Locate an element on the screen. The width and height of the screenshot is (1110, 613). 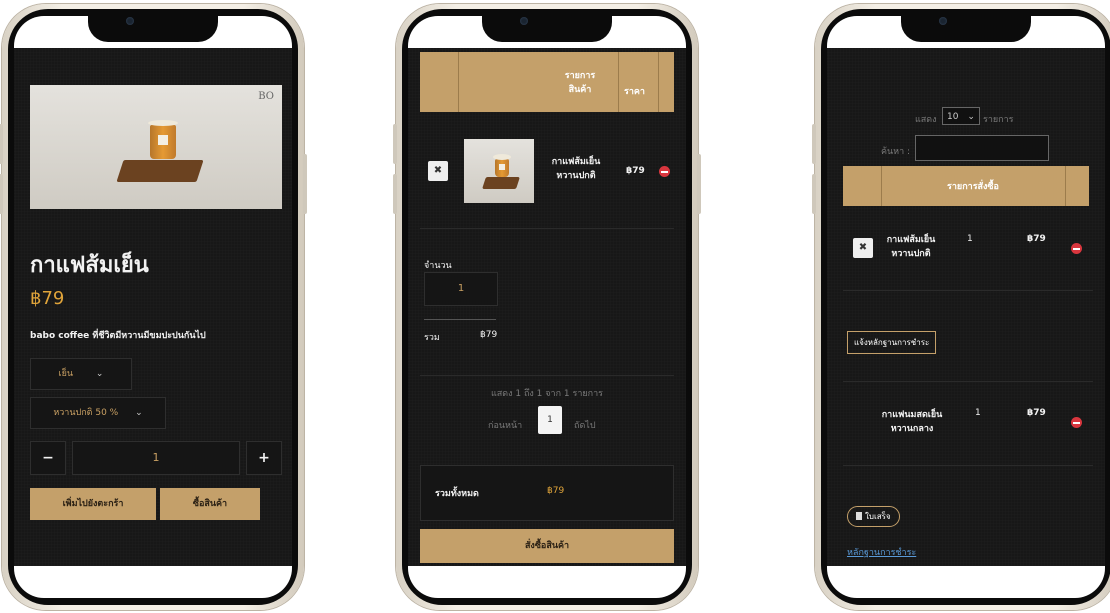
orders-table-header: รายการสั่งซื้อ is located at coordinates (966, 186).